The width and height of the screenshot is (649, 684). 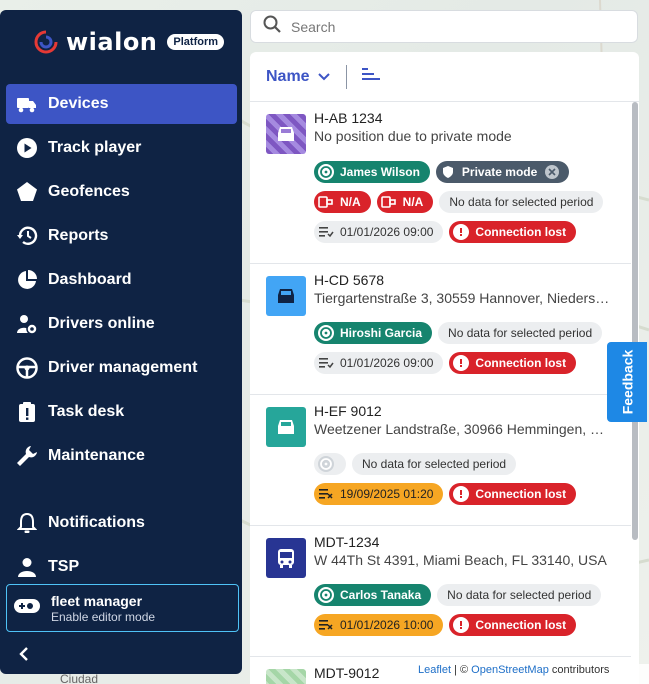 I want to click on wialon-logo: wialon Platform, so click(x=128, y=42).